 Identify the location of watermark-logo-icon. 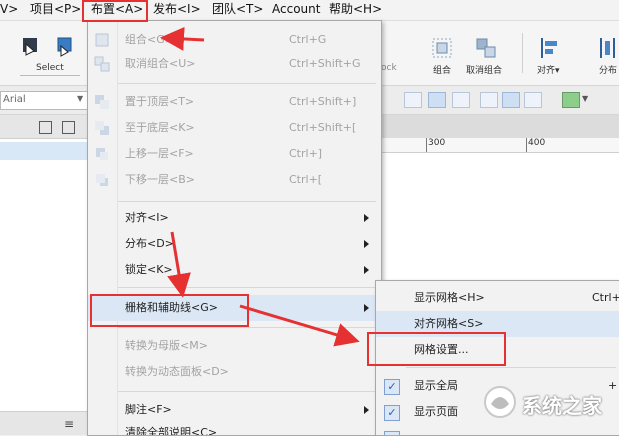
(500, 402).